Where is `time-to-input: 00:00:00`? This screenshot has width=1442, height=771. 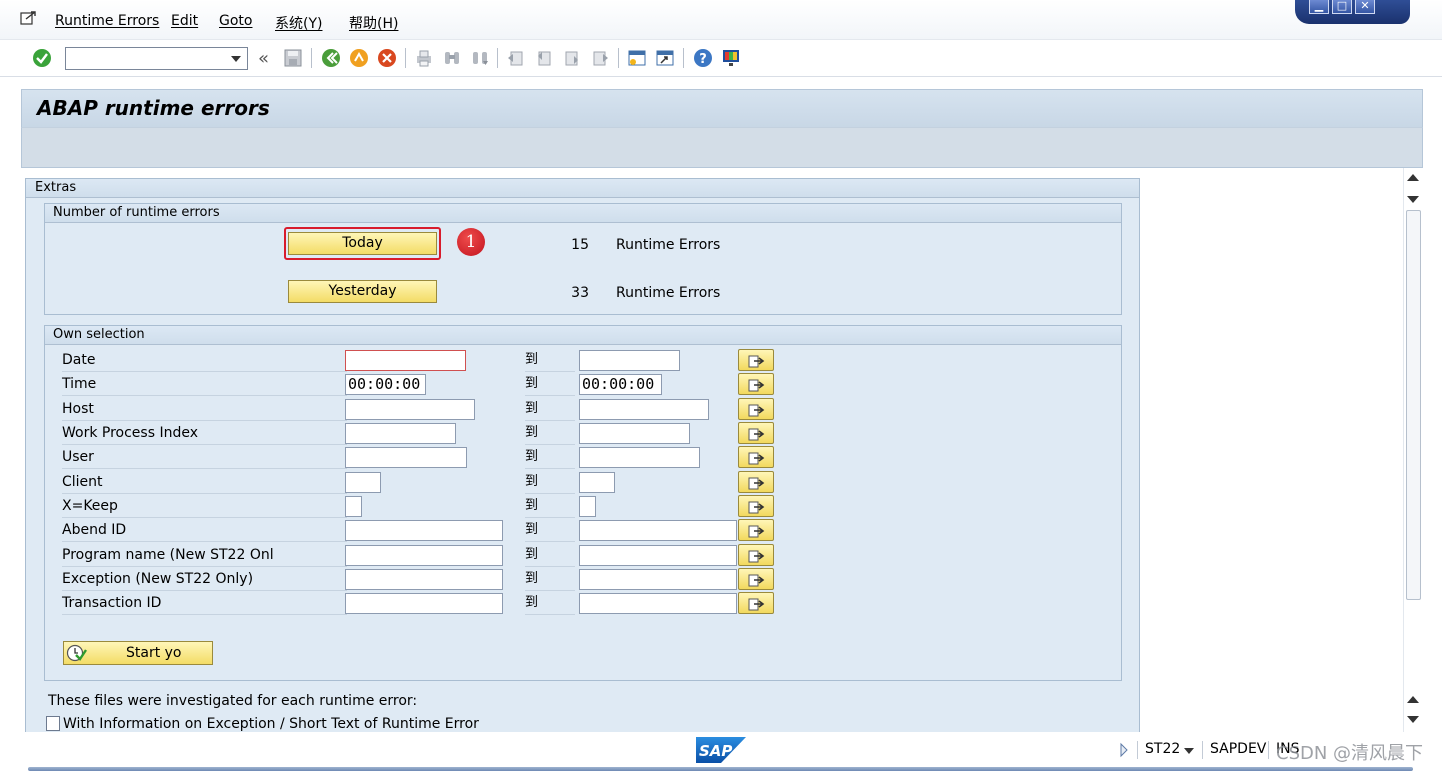
time-to-input: 00:00:00 is located at coordinates (620, 384).